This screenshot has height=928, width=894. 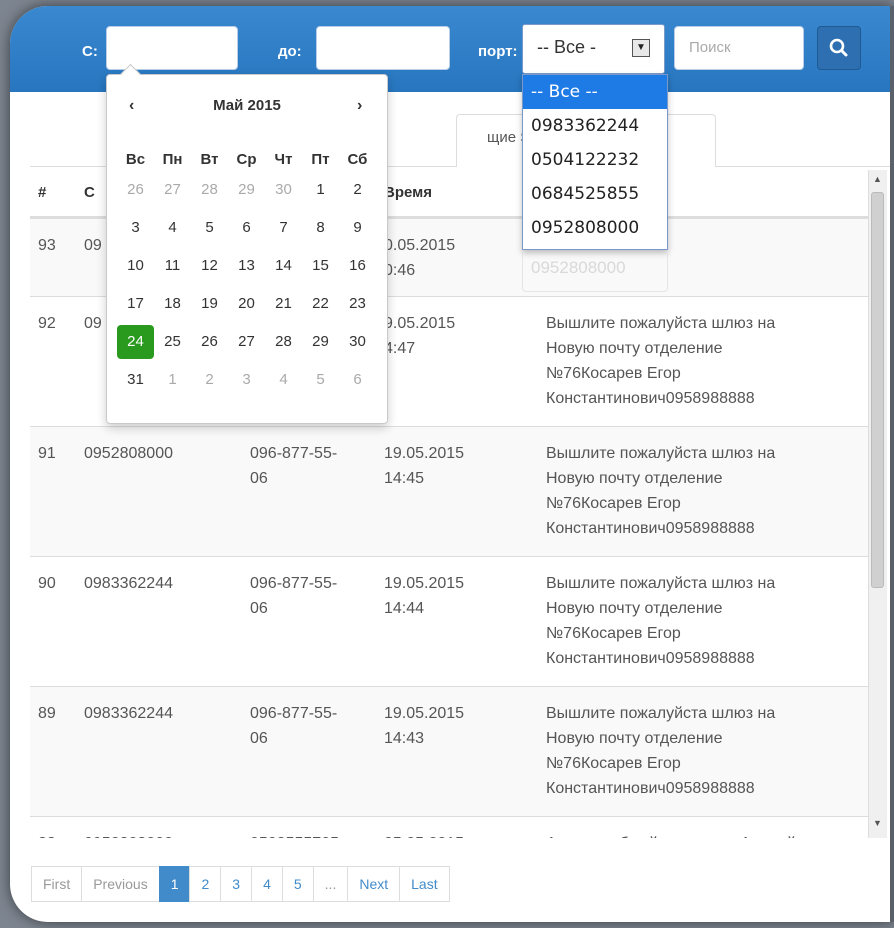 I want to click on cell-message: Артем, добрый день - это Андрей, so click(x=671, y=834).